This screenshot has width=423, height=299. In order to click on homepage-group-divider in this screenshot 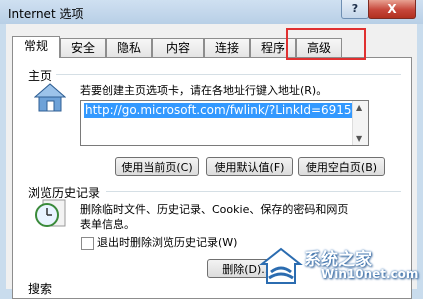, I will do `click(228, 74)`.